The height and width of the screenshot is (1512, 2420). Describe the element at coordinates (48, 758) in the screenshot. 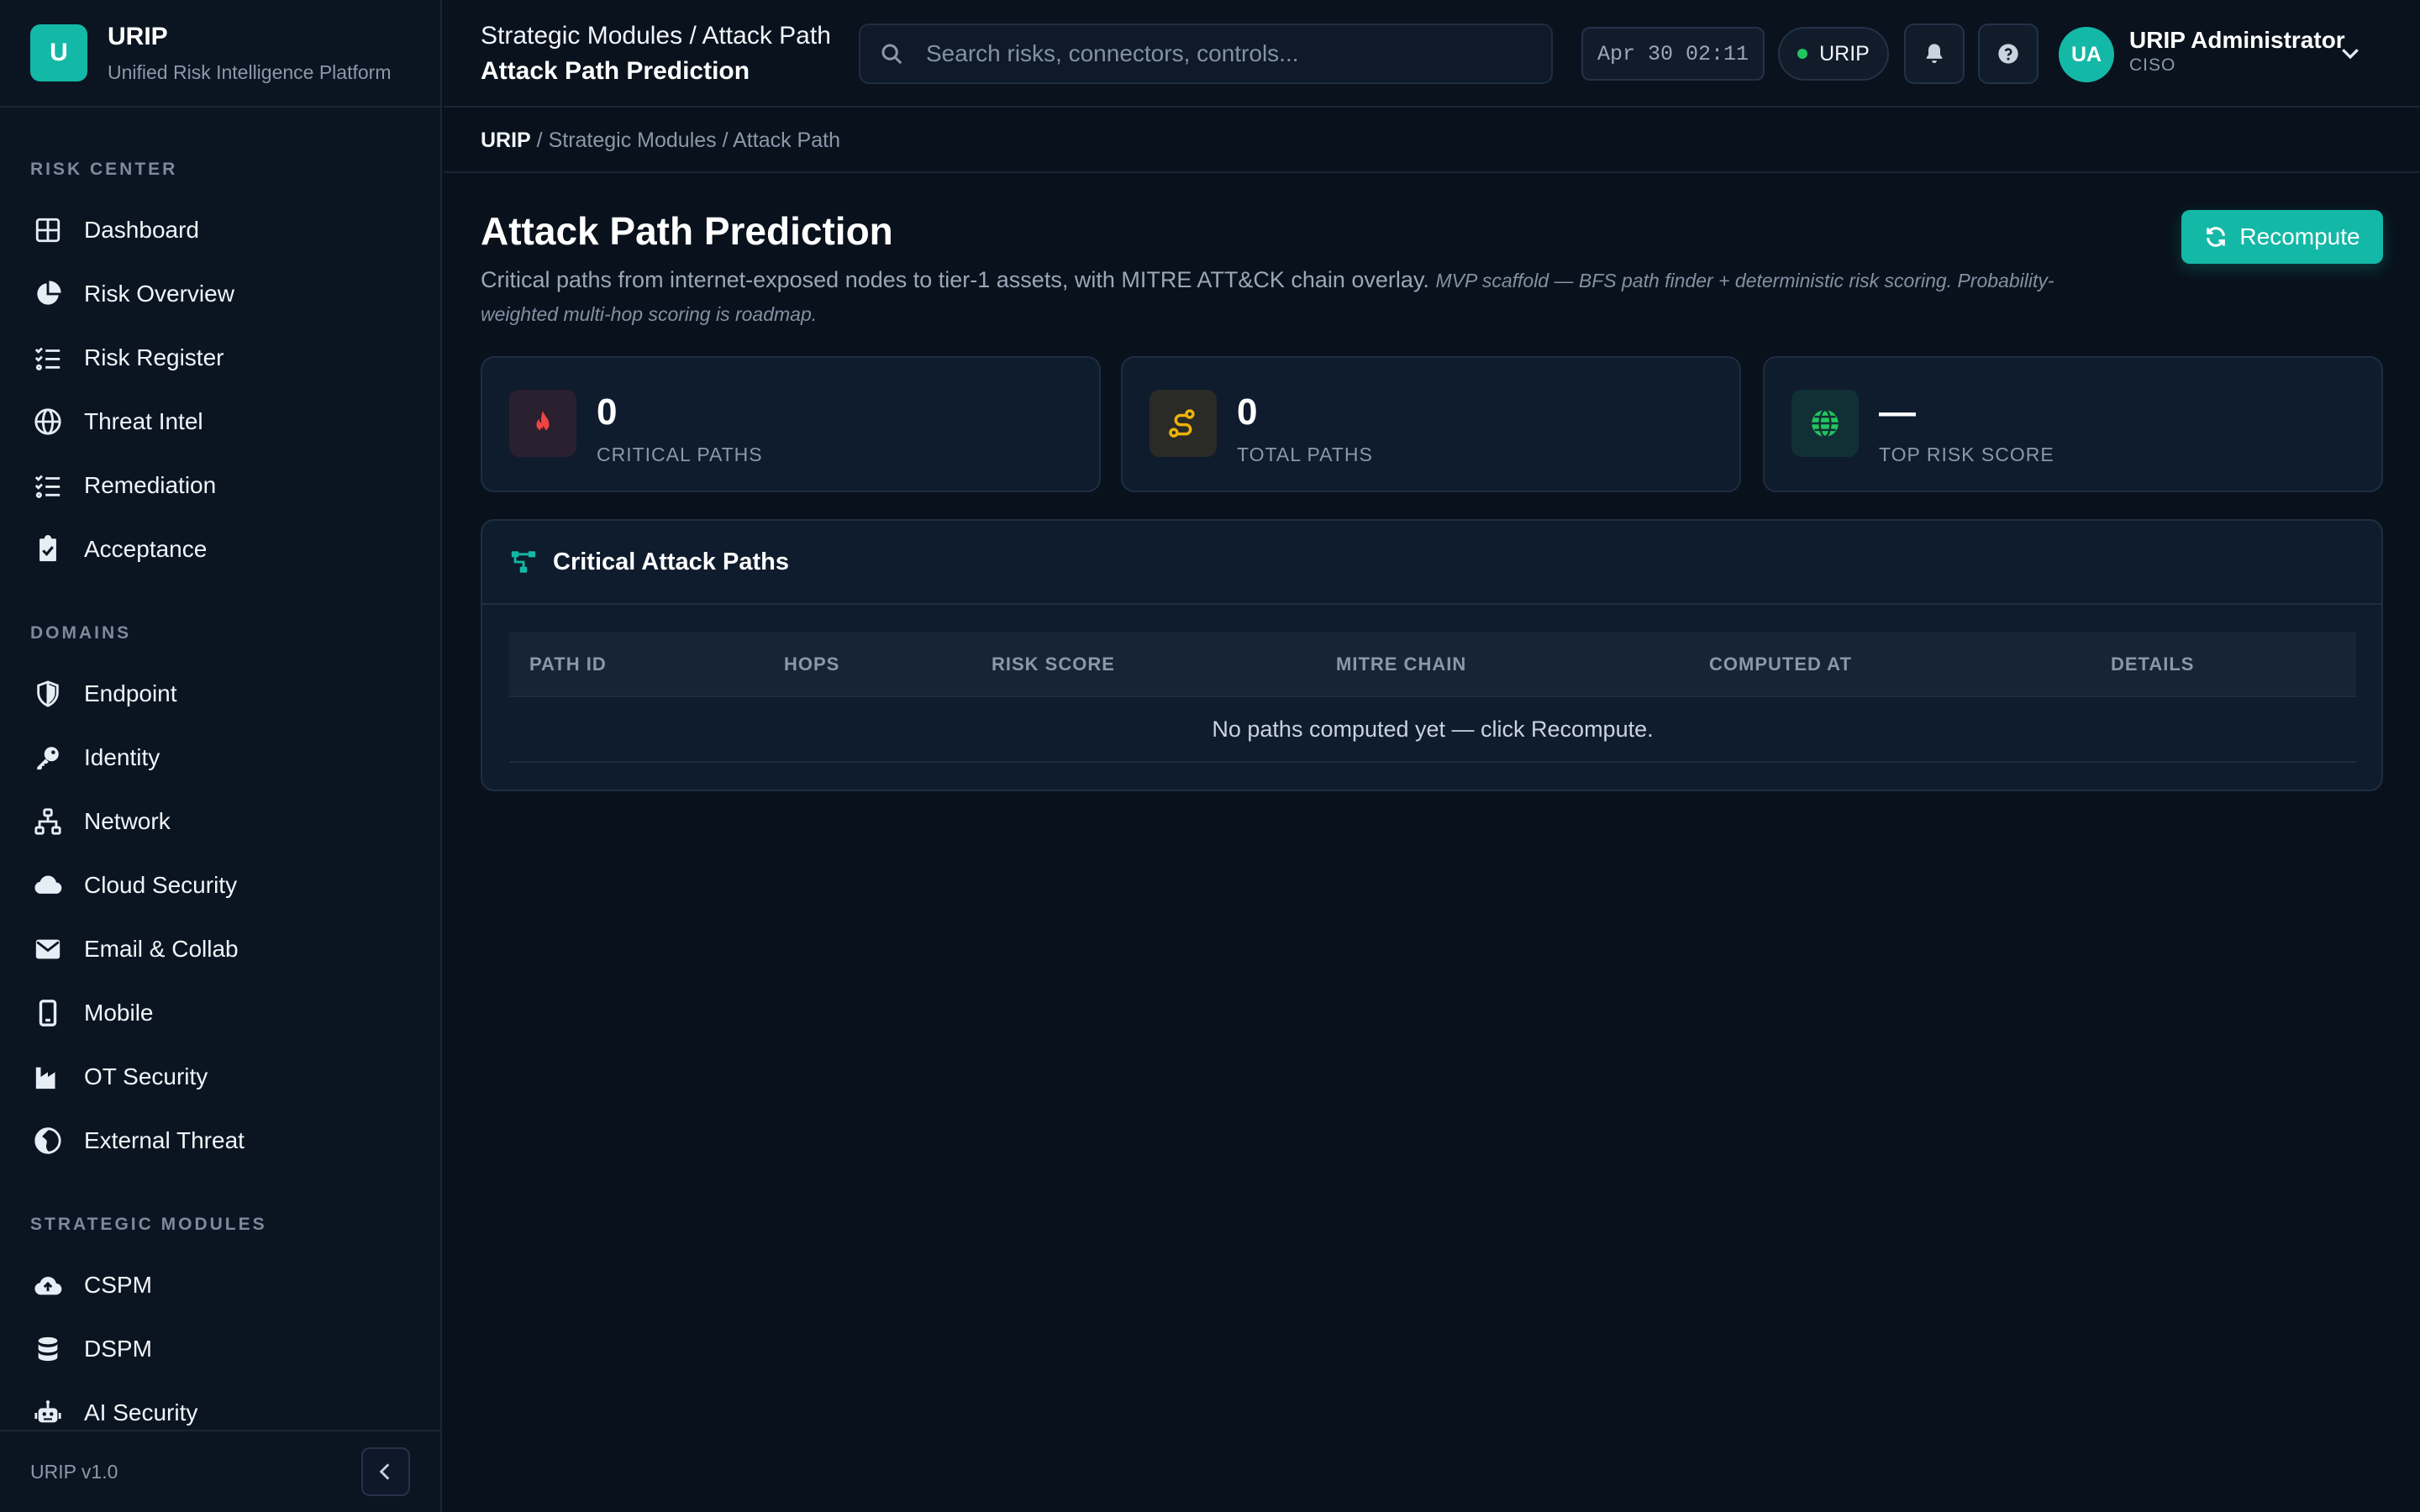

I see `key-icon` at that location.